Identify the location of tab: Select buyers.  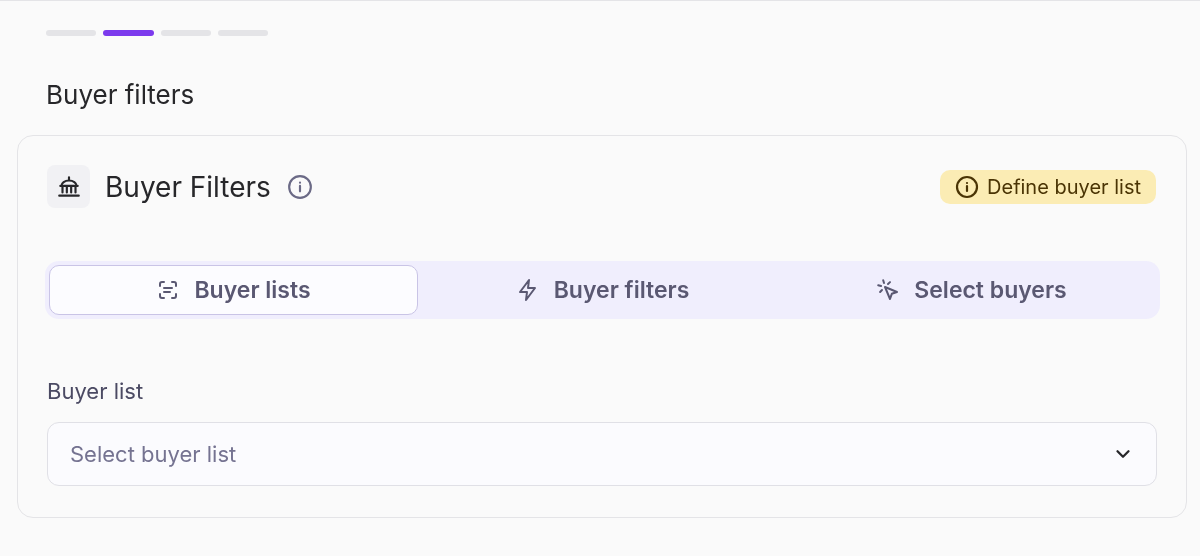
(971, 290).